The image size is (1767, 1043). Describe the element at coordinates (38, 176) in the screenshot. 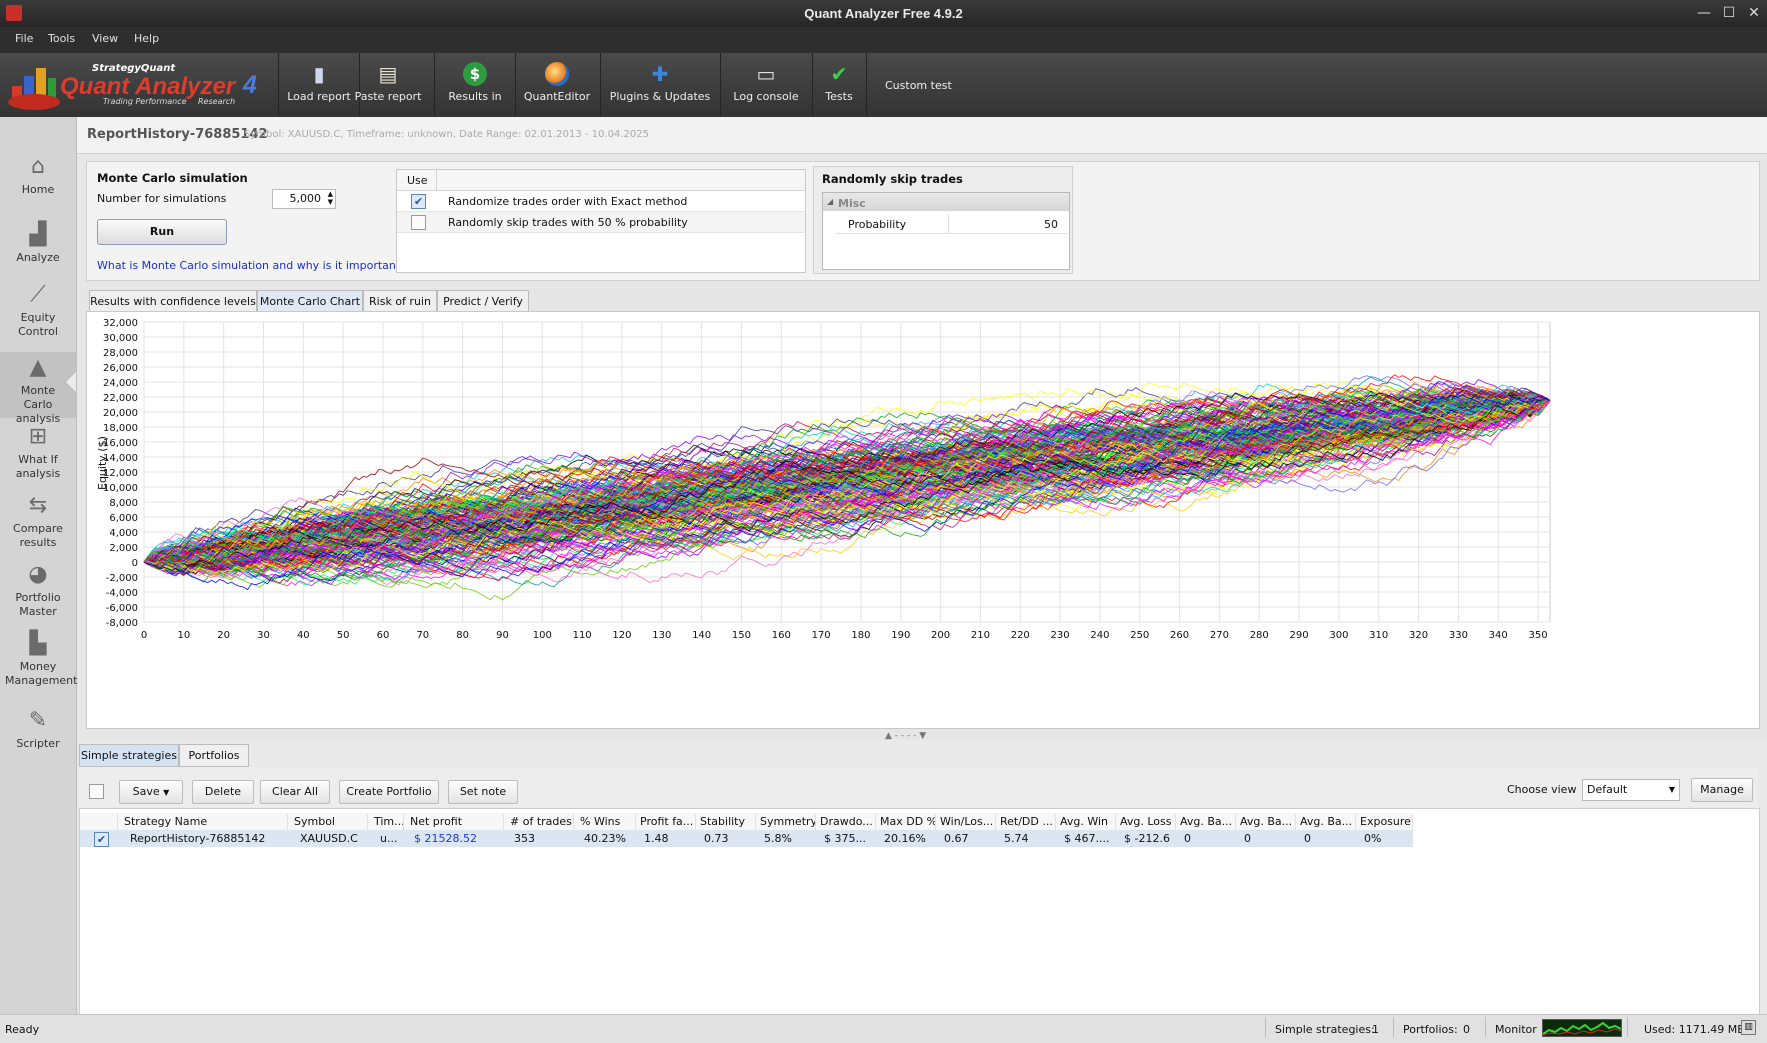

I see `sidebar-item-home: ⌂ Home` at that location.